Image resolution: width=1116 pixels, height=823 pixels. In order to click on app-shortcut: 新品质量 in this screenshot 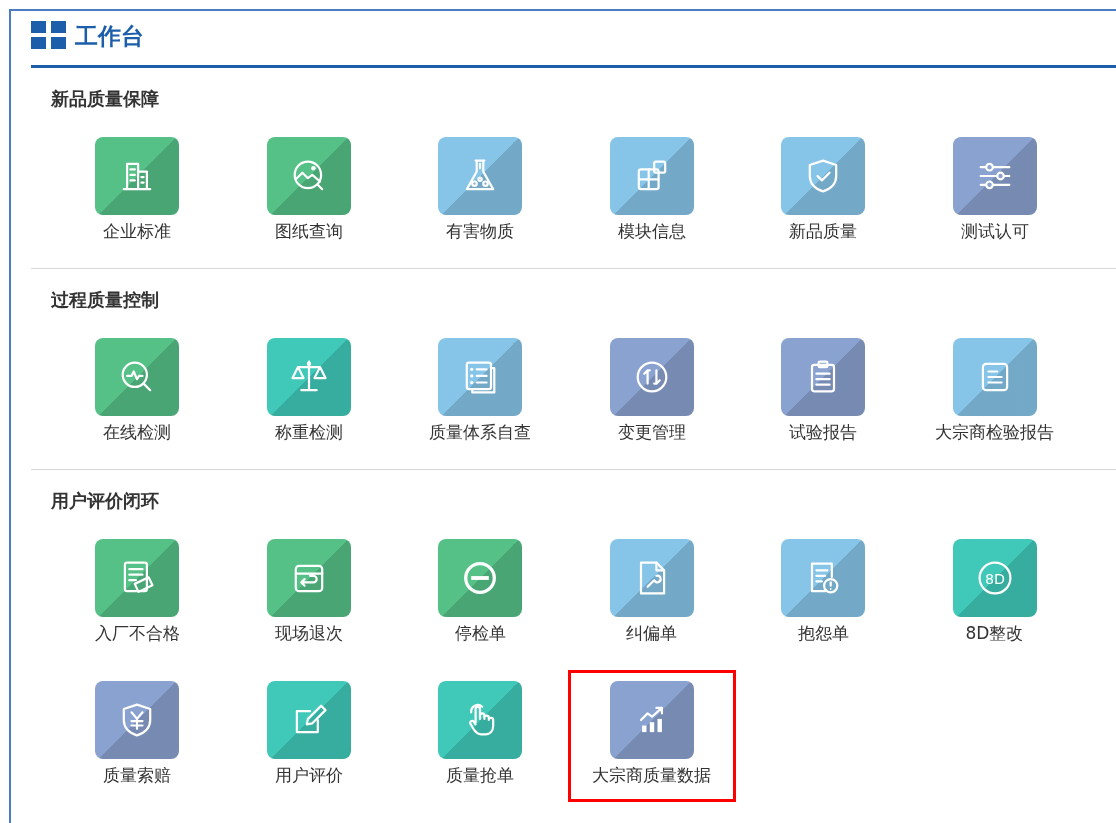, I will do `click(823, 192)`.